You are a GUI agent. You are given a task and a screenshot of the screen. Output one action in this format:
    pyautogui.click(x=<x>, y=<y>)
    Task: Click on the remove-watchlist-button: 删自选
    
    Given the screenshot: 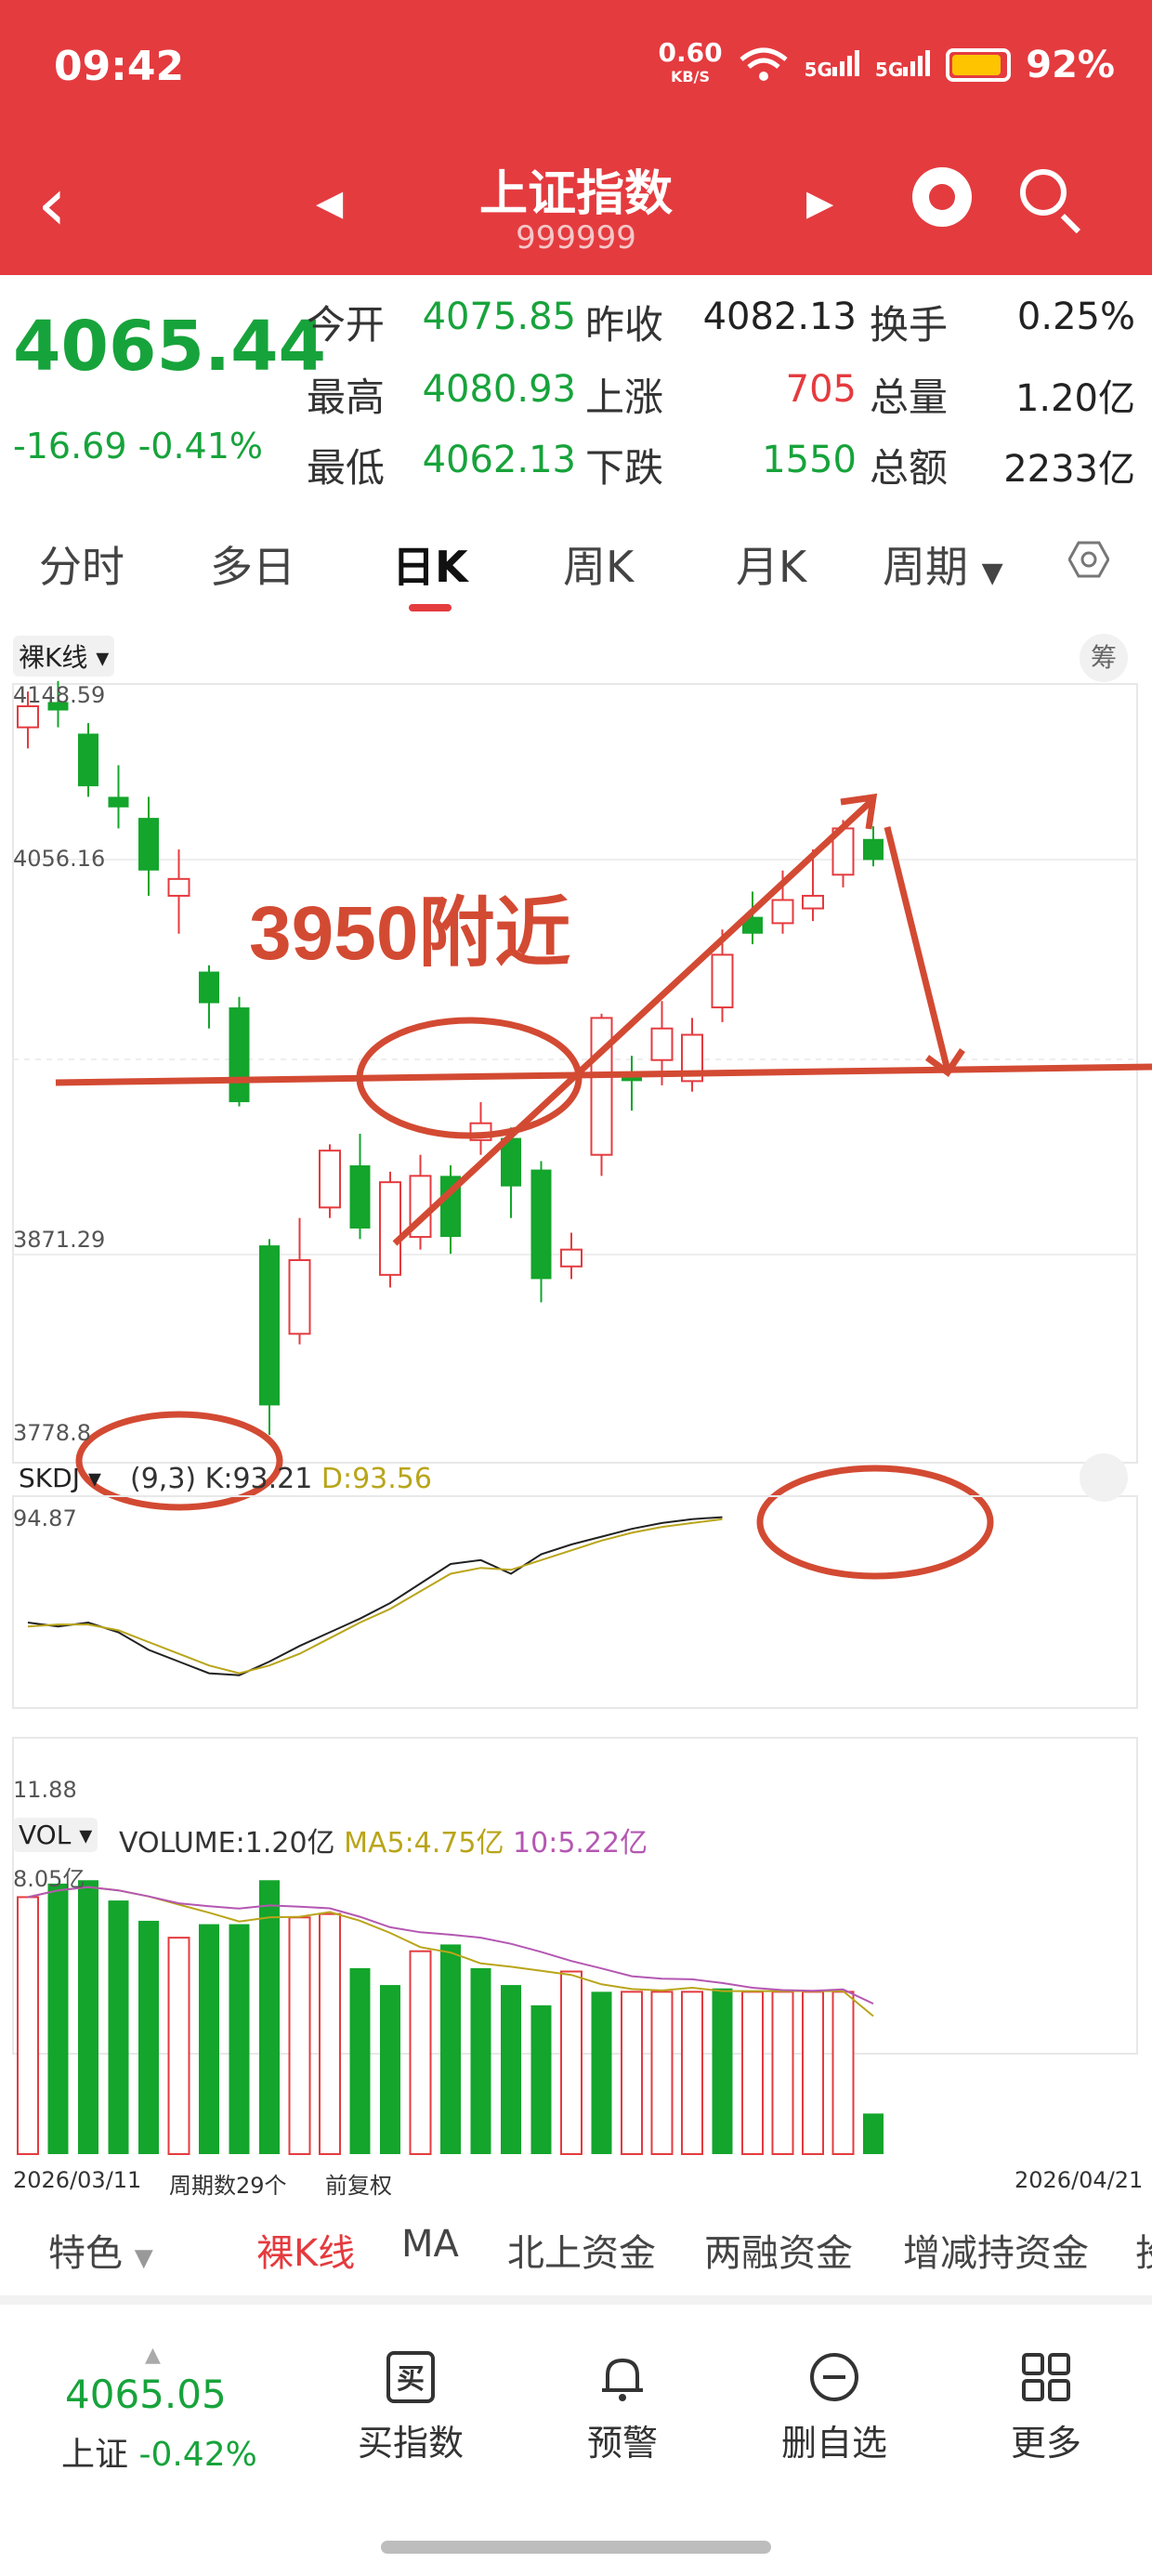 What is the action you would take?
    pyautogui.click(x=834, y=2407)
    